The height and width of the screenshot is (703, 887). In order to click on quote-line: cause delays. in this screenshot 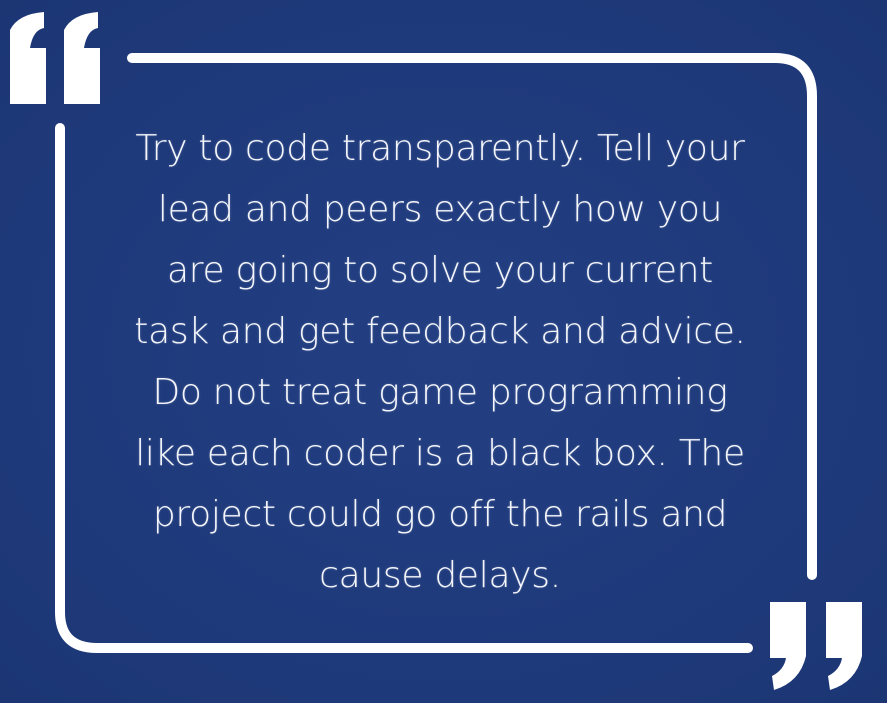, I will do `click(440, 575)`.